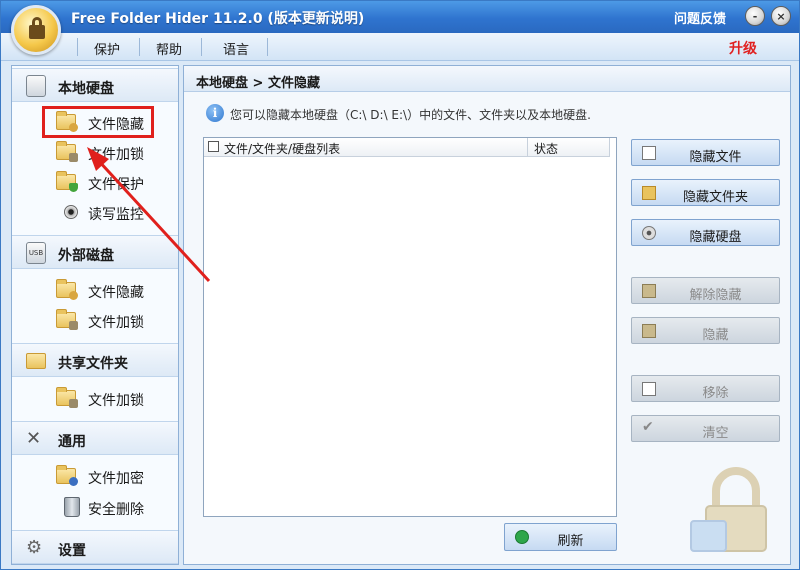 The image size is (800, 570). I want to click on button-label: 清空, so click(715, 433).